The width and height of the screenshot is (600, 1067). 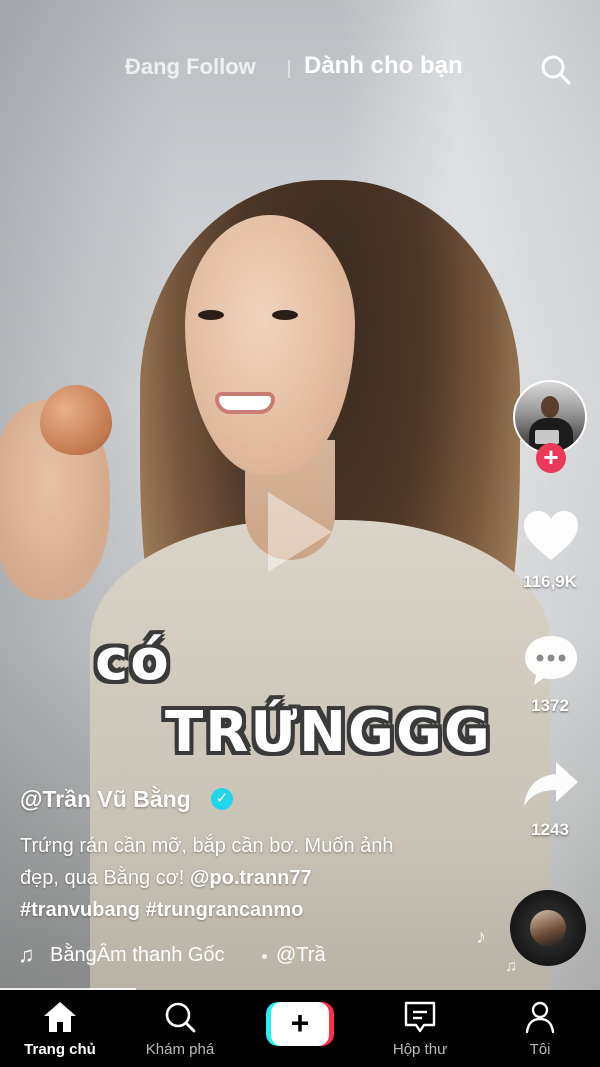 What do you see at coordinates (420, 1017) in the screenshot?
I see `inbox-icon` at bounding box center [420, 1017].